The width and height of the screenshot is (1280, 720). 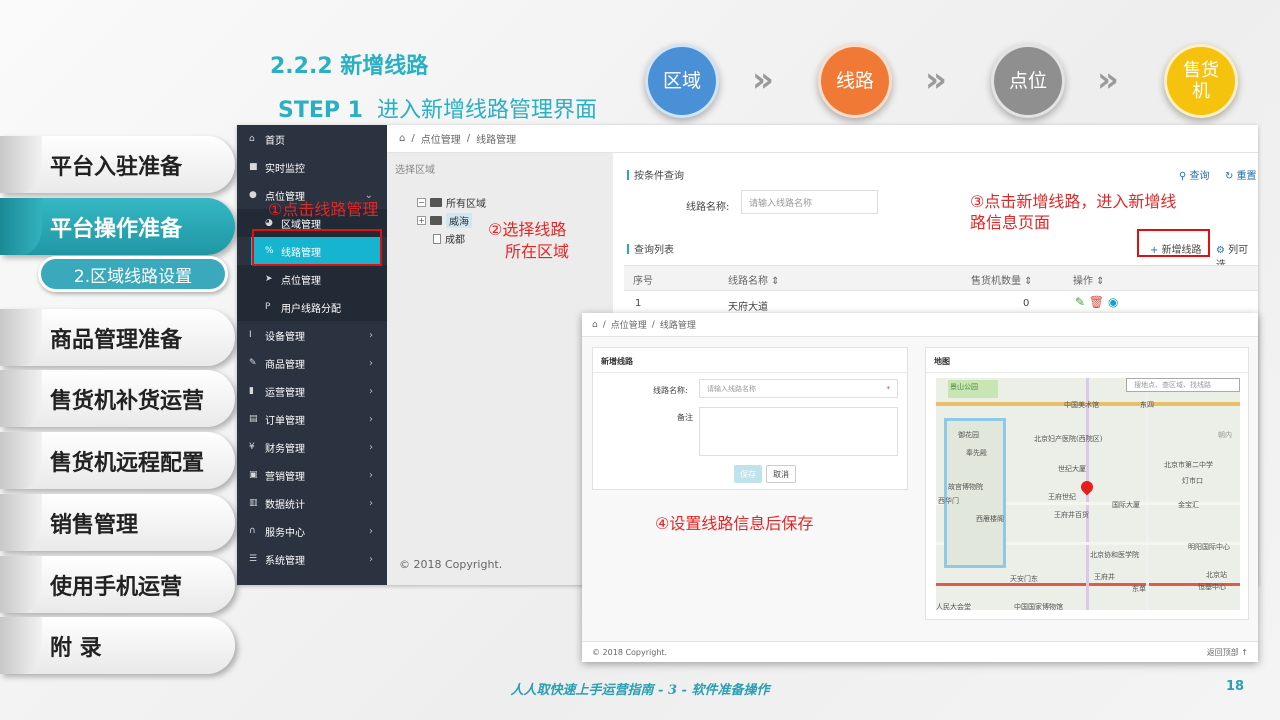 What do you see at coordinates (537, 251) in the screenshot?
I see `note-step2-line2: 所在区域` at bounding box center [537, 251].